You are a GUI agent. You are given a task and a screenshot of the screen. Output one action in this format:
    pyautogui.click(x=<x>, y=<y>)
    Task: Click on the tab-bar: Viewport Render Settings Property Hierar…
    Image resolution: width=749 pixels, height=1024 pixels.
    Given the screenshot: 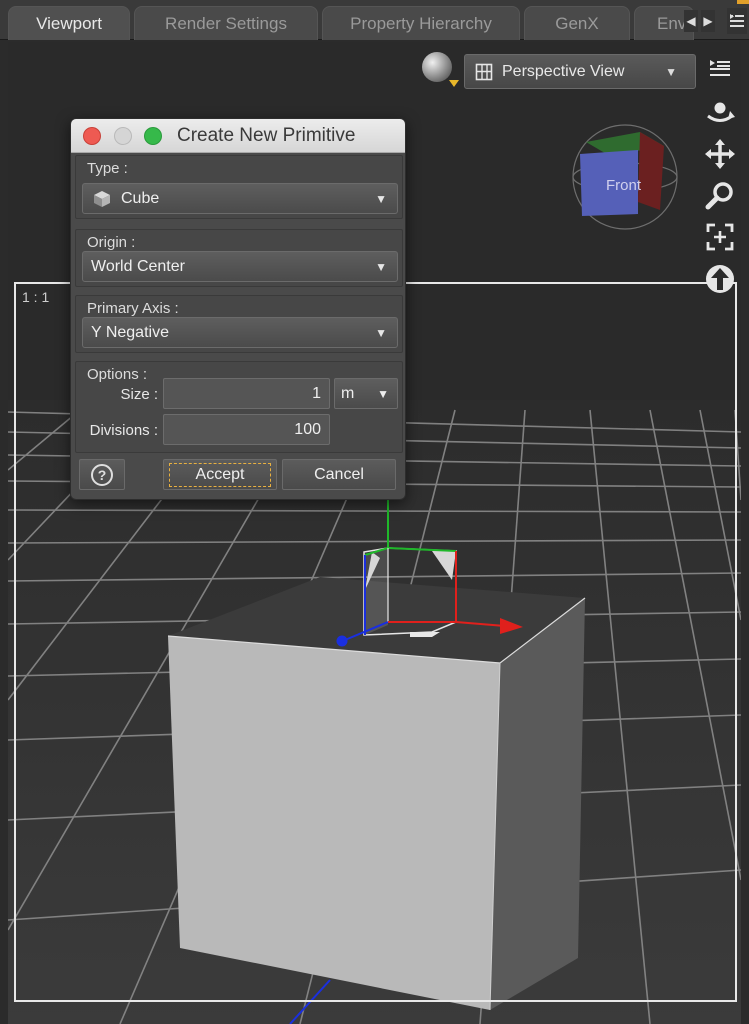 What is the action you would take?
    pyautogui.click(x=374, y=20)
    